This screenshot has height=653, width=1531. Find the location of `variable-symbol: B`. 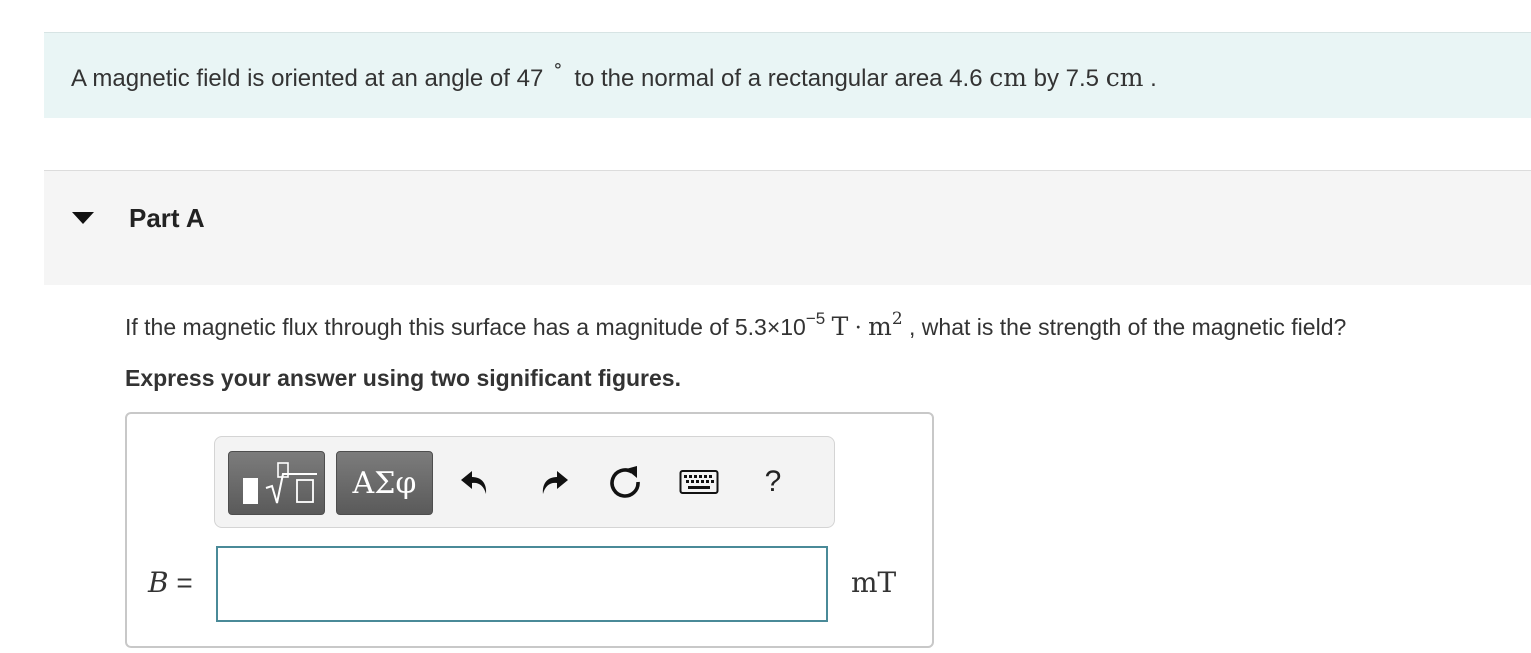

variable-symbol: B is located at coordinates (158, 582).